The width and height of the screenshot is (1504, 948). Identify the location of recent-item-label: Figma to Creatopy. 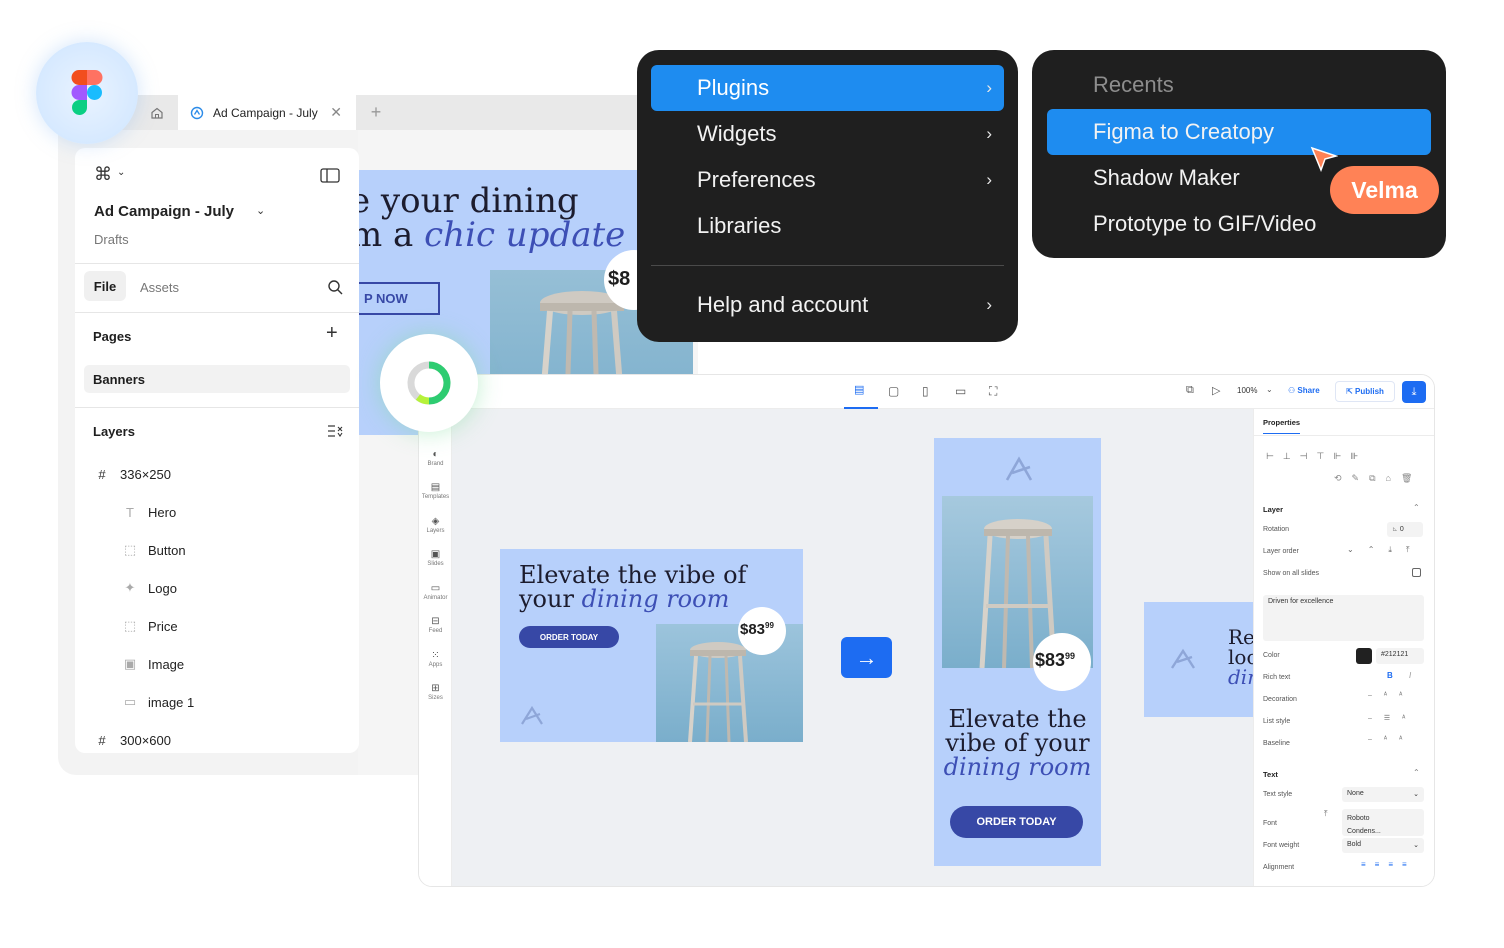
(1183, 131).